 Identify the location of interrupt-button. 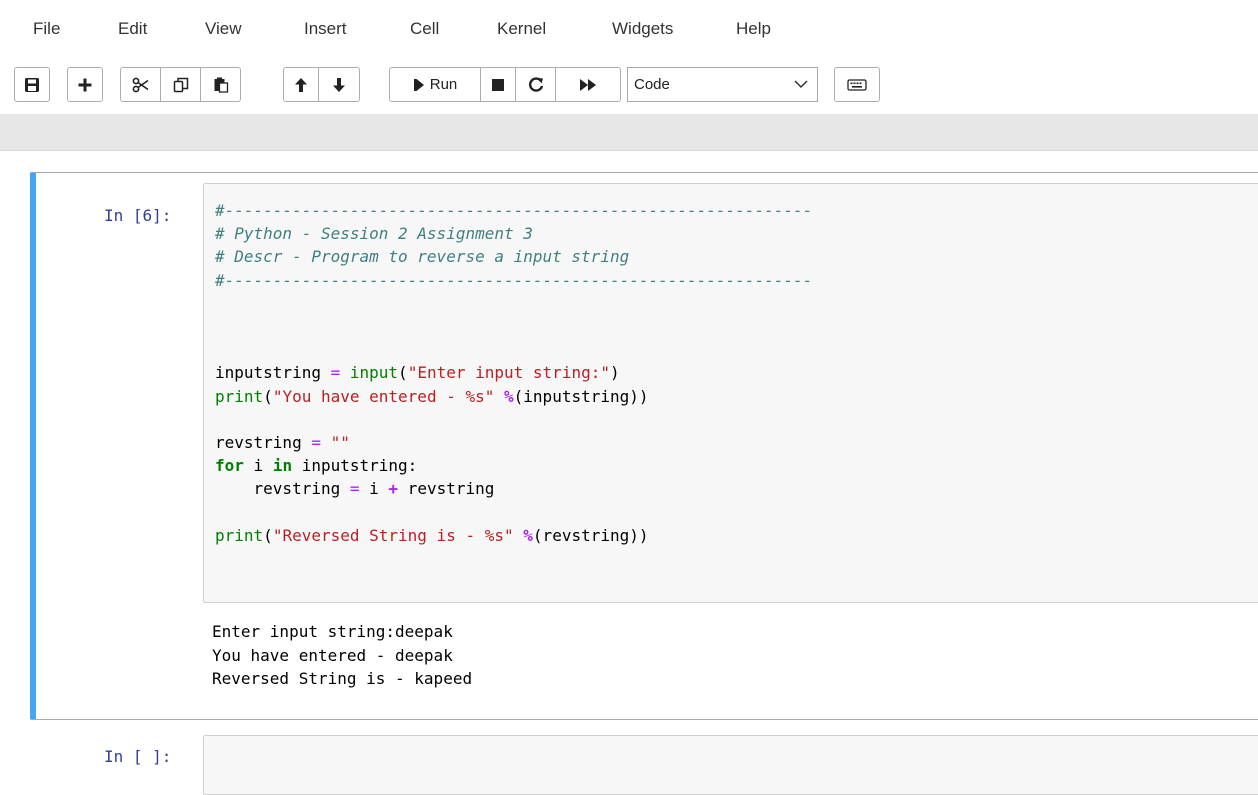
(498, 84).